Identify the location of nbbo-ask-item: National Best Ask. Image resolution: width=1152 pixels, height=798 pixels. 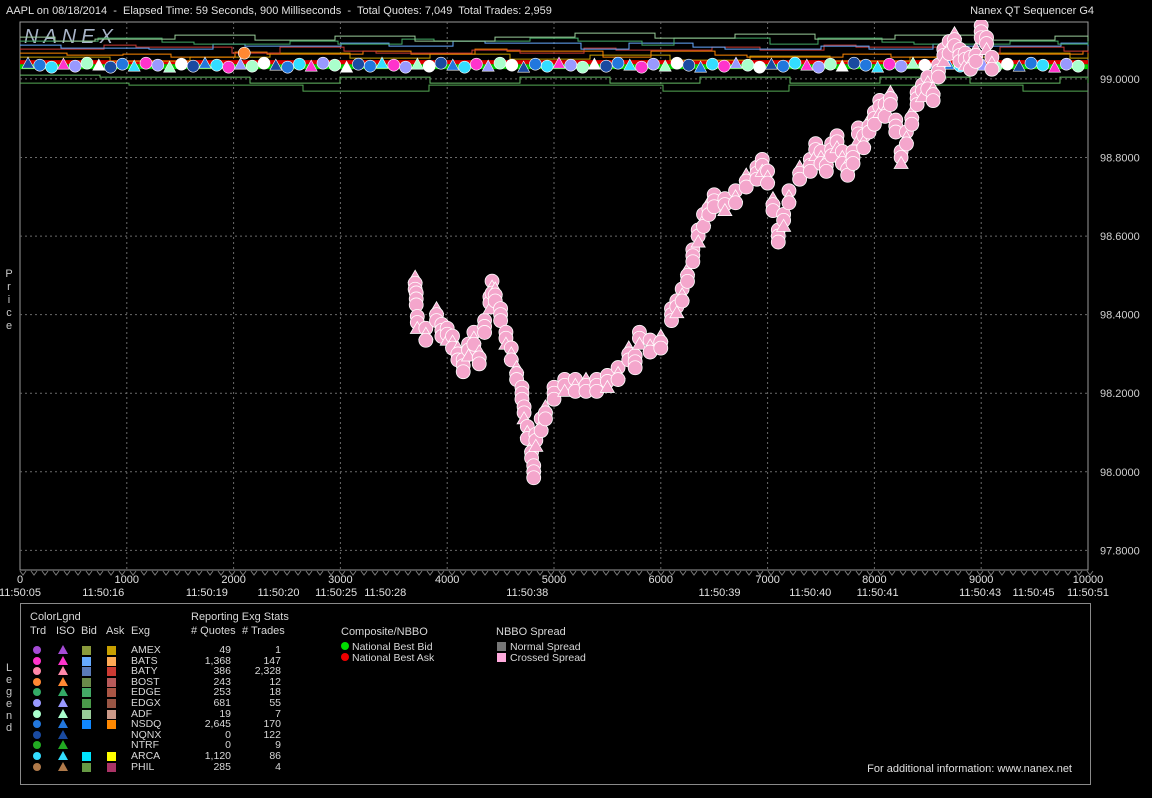
(387, 658).